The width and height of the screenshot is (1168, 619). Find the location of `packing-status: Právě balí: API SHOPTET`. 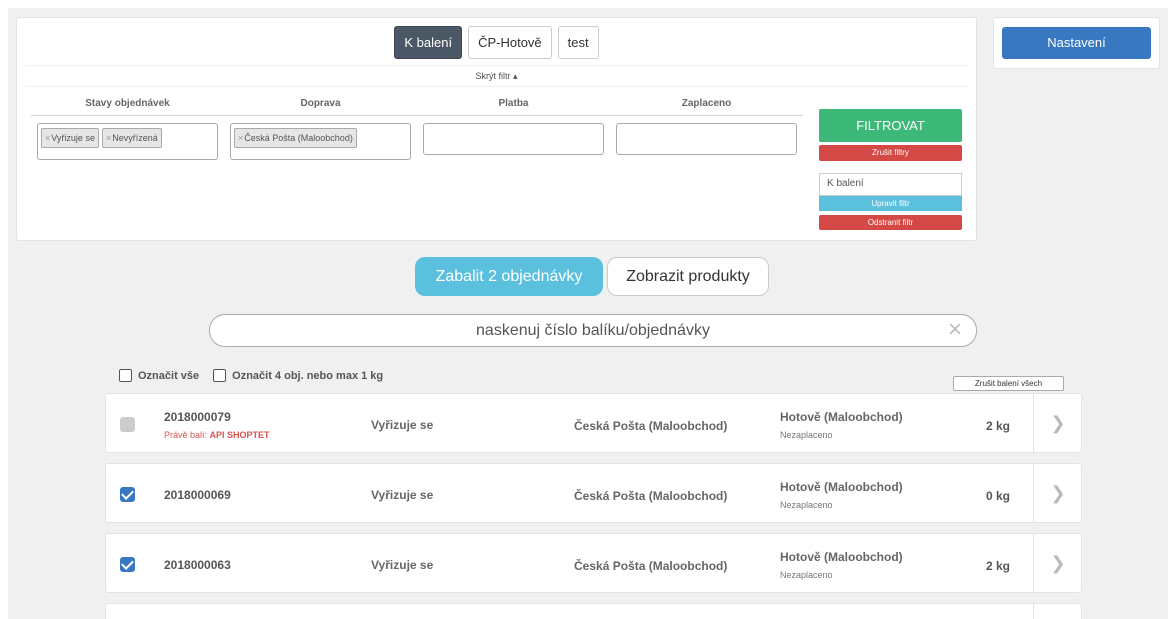

packing-status: Právě balí: API SHOPTET is located at coordinates (217, 435).